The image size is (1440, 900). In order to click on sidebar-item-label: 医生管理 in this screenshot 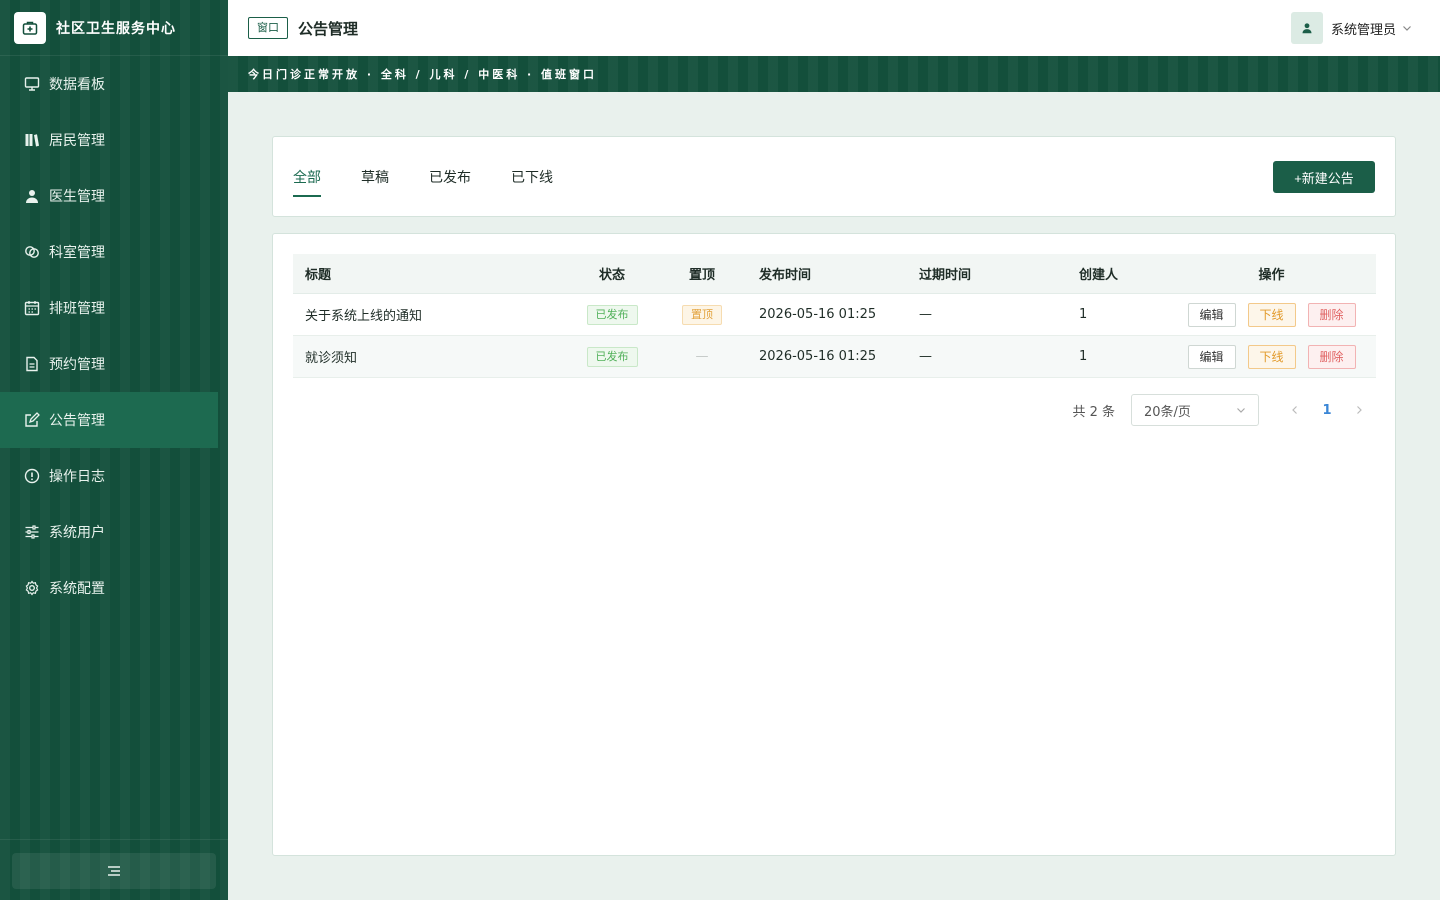, I will do `click(77, 197)`.